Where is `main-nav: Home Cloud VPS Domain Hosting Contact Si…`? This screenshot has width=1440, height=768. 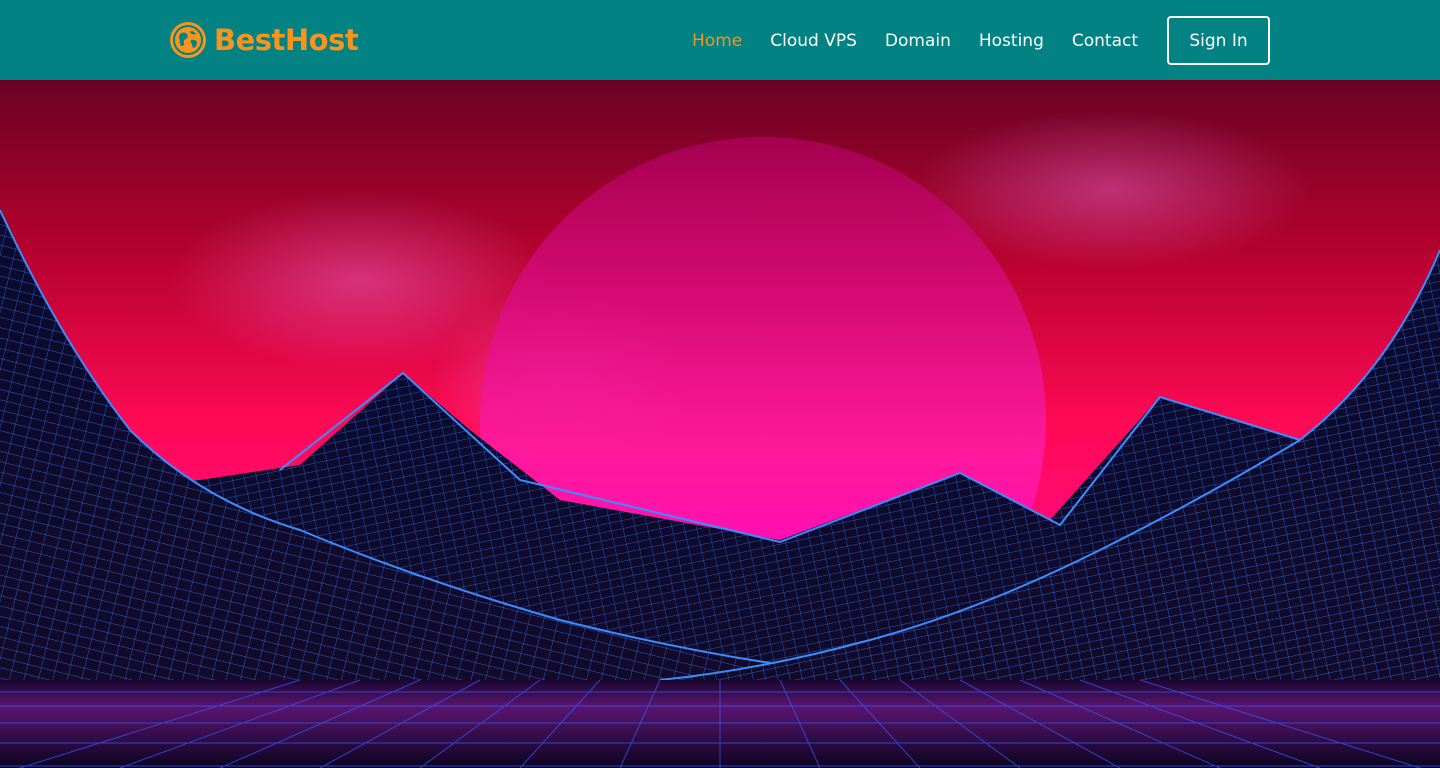
main-nav: Home Cloud VPS Domain Hosting Contact Si… is located at coordinates (981, 40).